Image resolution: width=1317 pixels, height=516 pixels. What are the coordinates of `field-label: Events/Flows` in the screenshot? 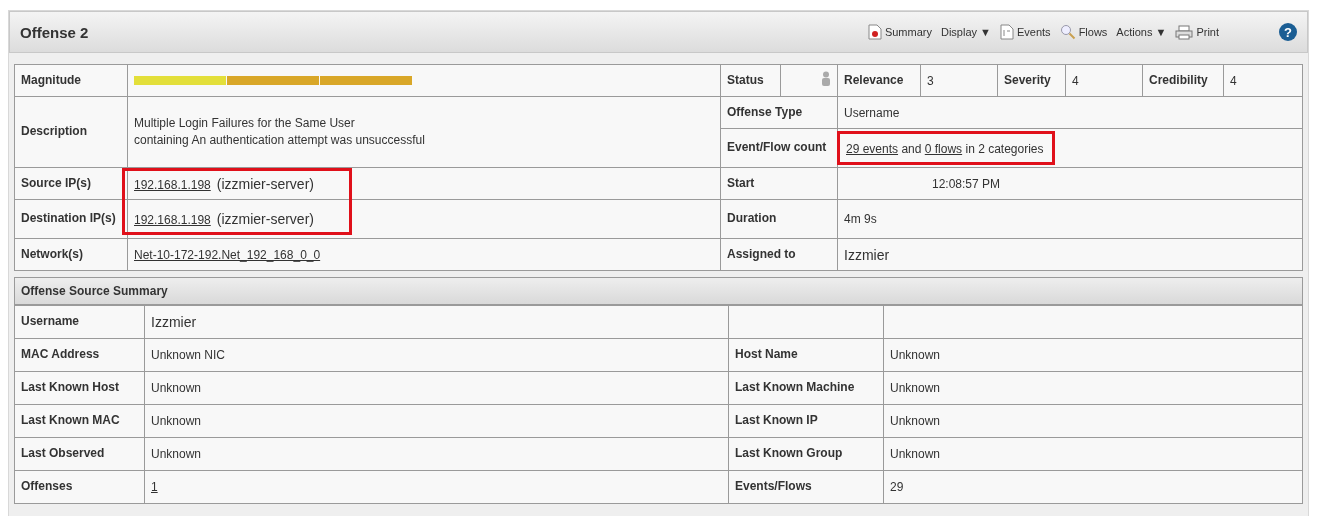 It's located at (806, 487).